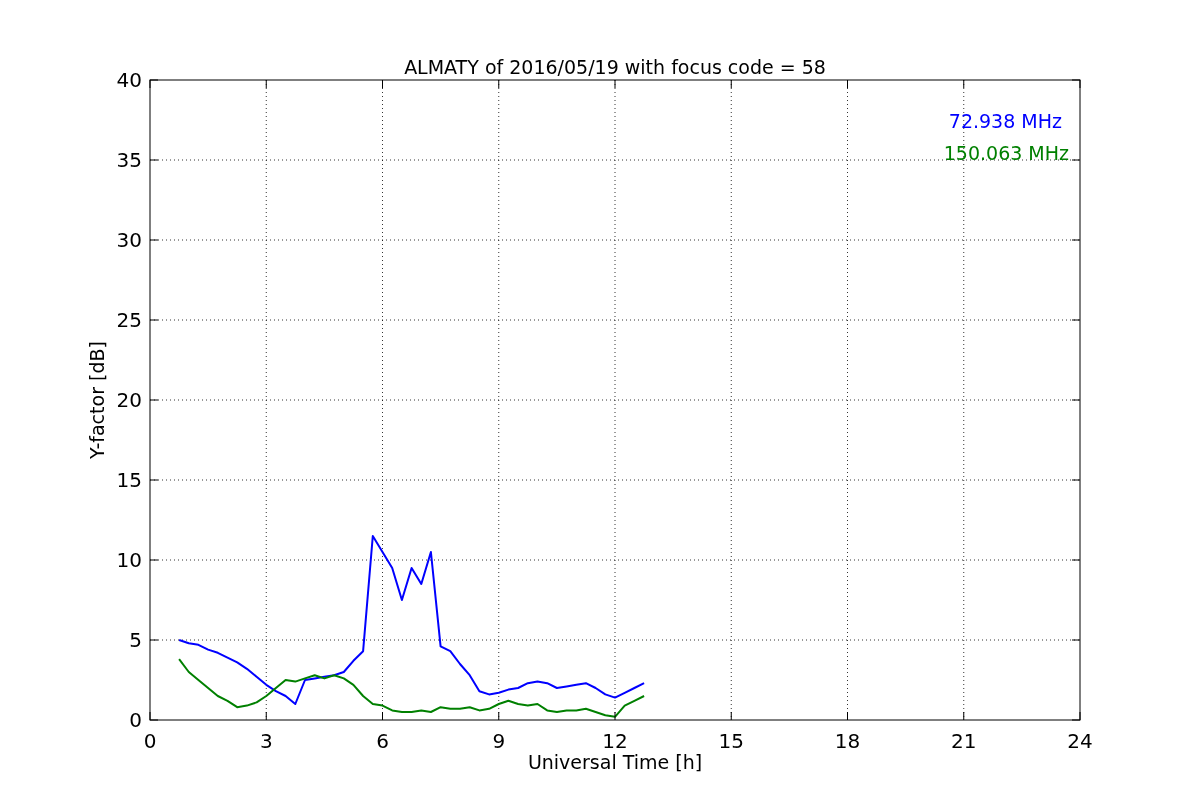  What do you see at coordinates (135, 640) in the screenshot?
I see `tick-label: 5` at bounding box center [135, 640].